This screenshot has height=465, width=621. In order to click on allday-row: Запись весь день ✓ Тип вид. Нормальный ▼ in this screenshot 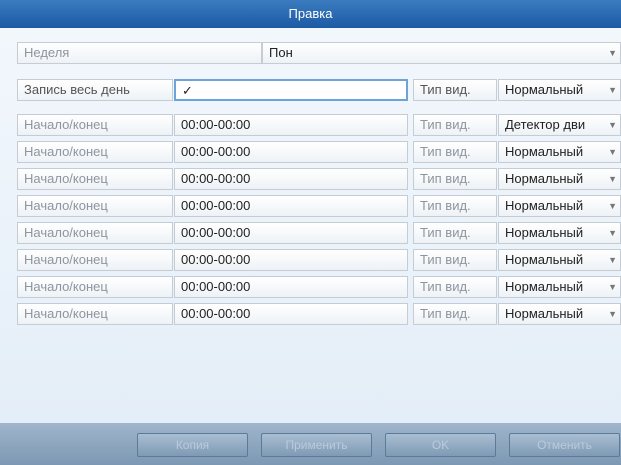, I will do `click(319, 90)`.